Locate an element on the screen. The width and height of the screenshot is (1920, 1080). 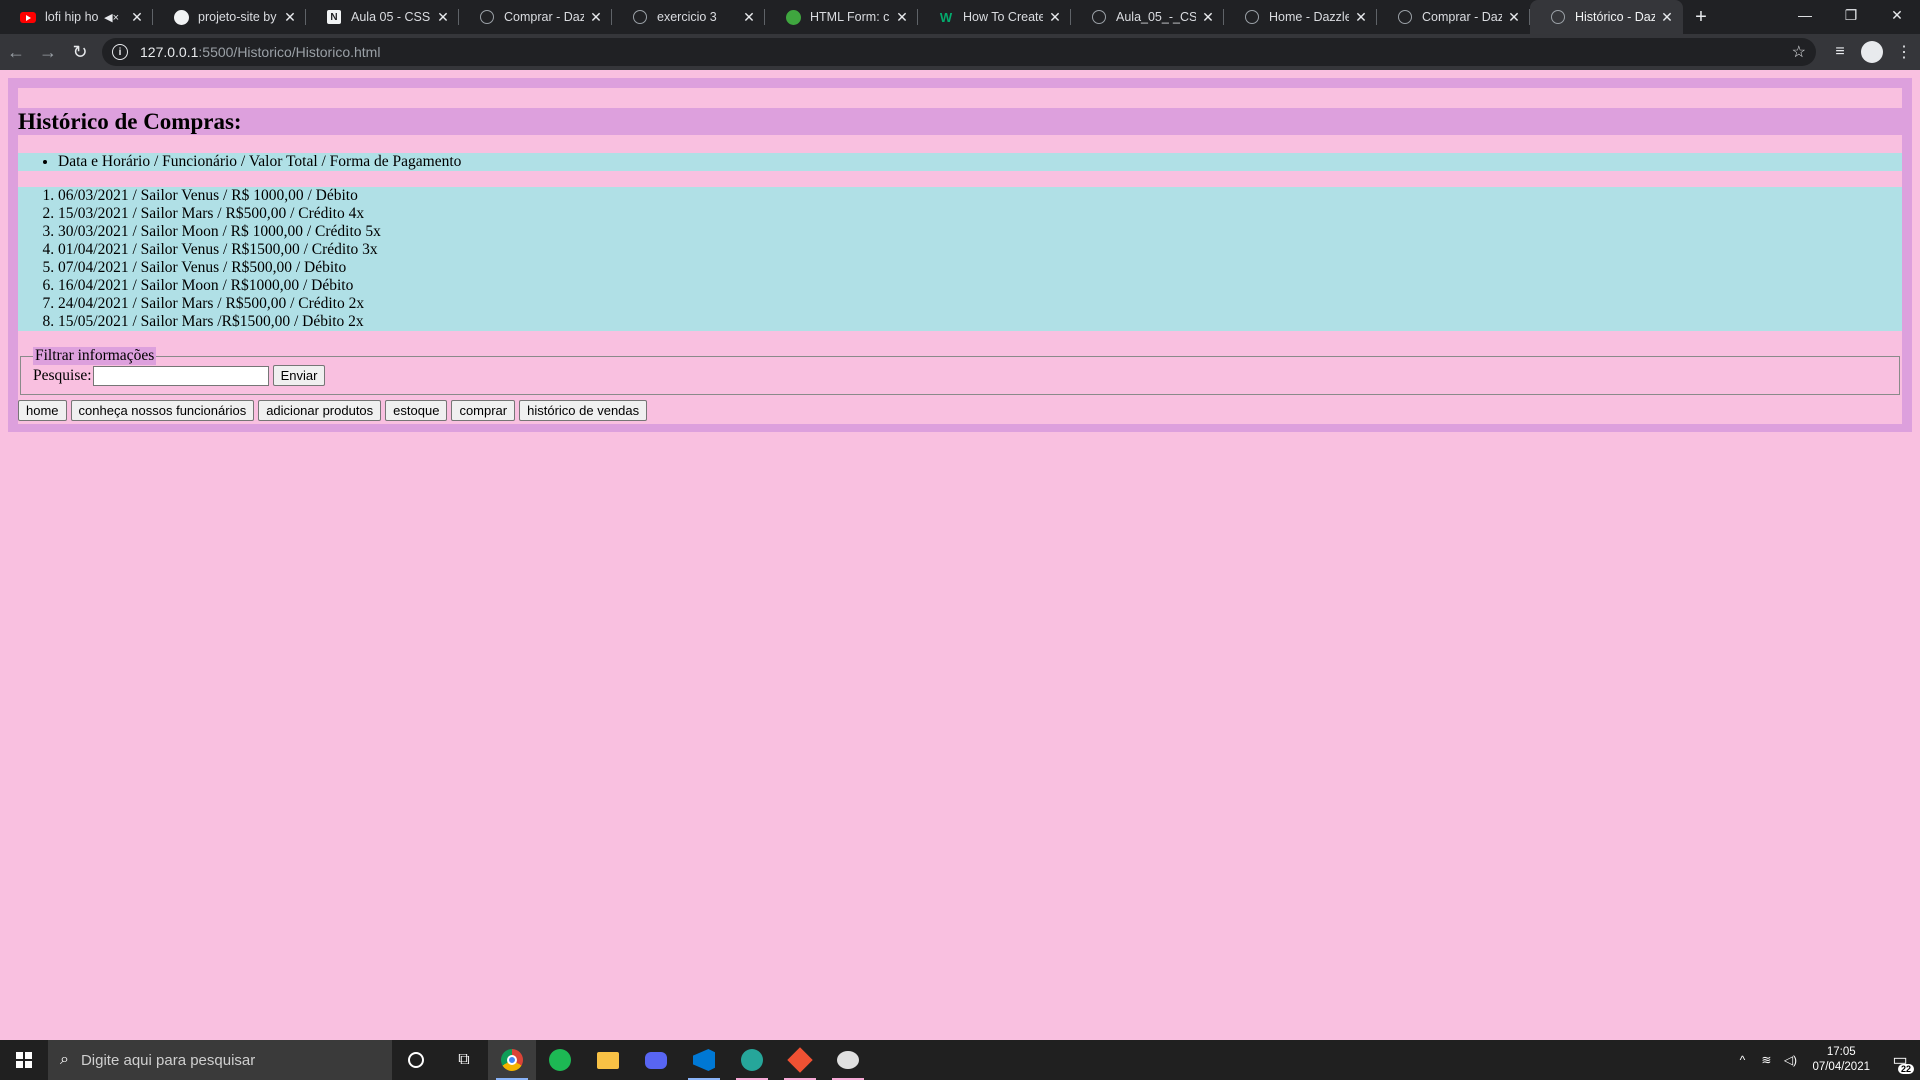
file-explorer-icon is located at coordinates (608, 1060).